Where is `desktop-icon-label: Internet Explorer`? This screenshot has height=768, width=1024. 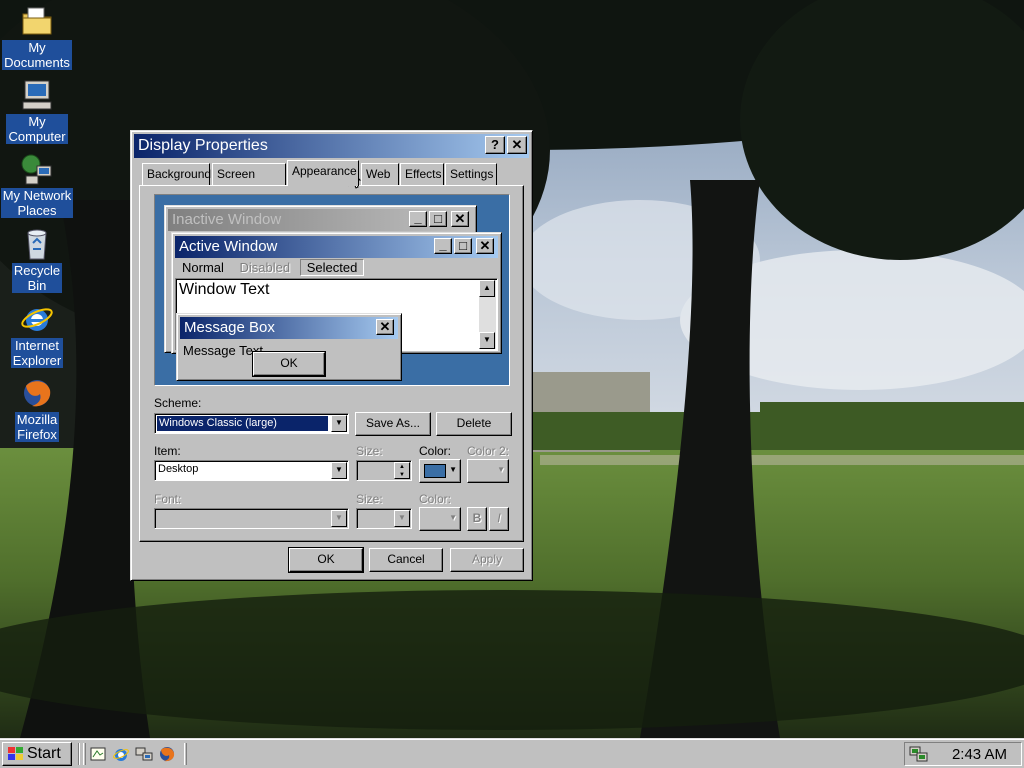 desktop-icon-label: Internet Explorer is located at coordinates (37, 353).